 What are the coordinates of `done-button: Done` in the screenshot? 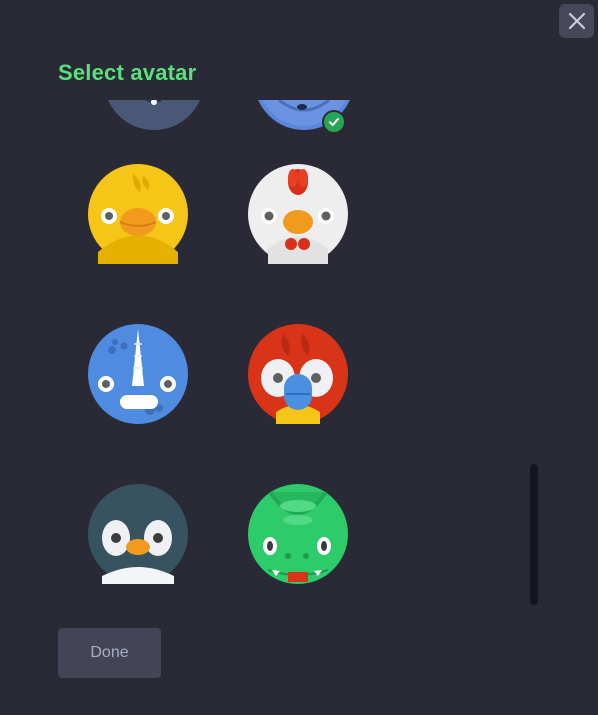 It's located at (109, 653).